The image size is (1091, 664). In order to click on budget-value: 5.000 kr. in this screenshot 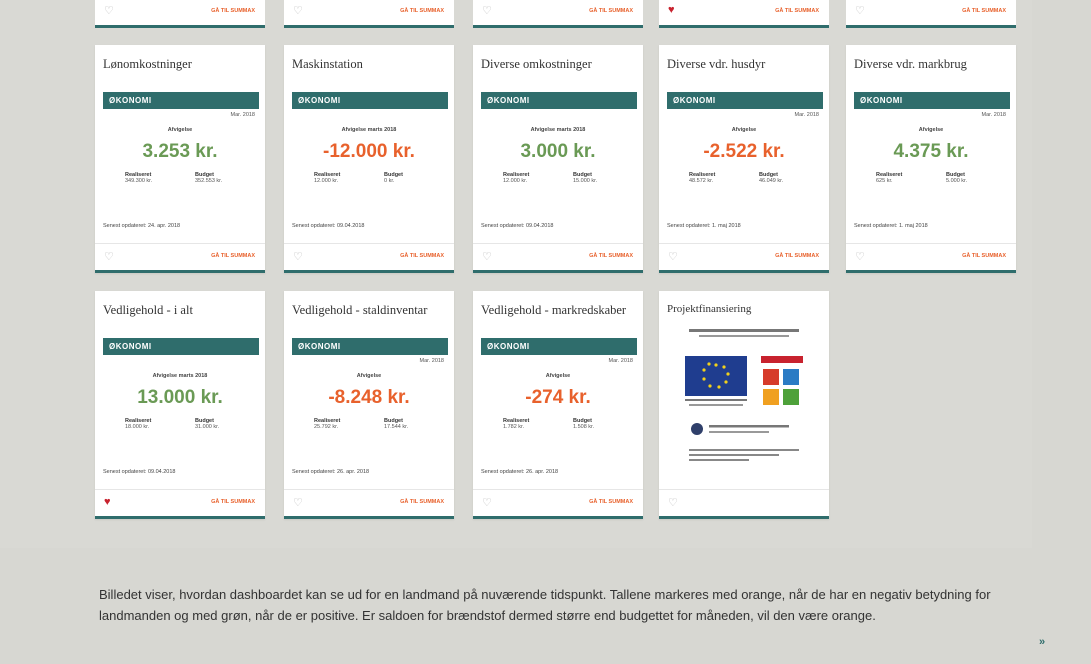, I will do `click(957, 181)`.